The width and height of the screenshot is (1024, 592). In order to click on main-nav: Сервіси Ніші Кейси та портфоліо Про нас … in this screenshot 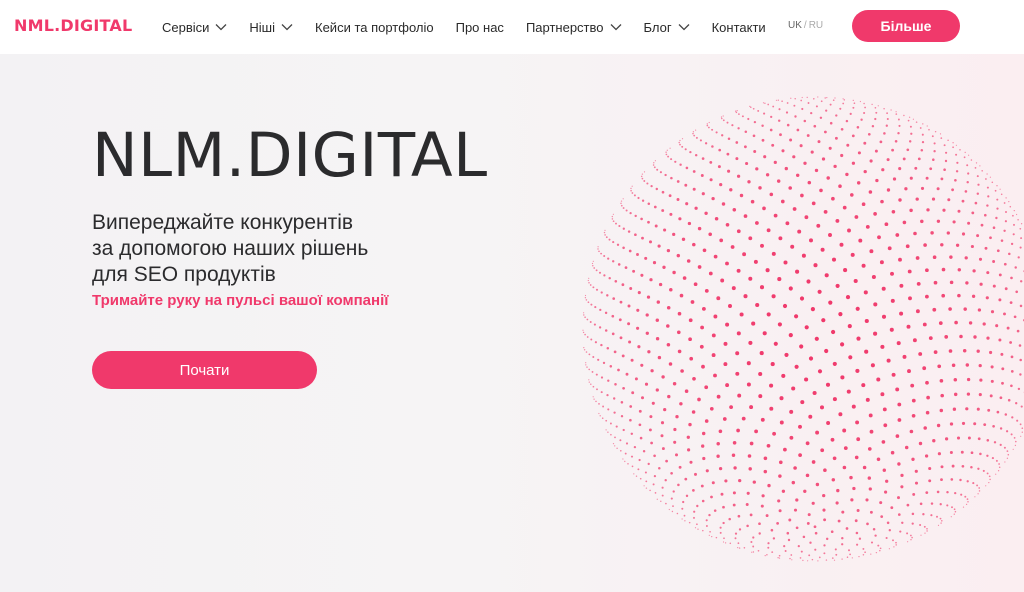, I will do `click(475, 27)`.